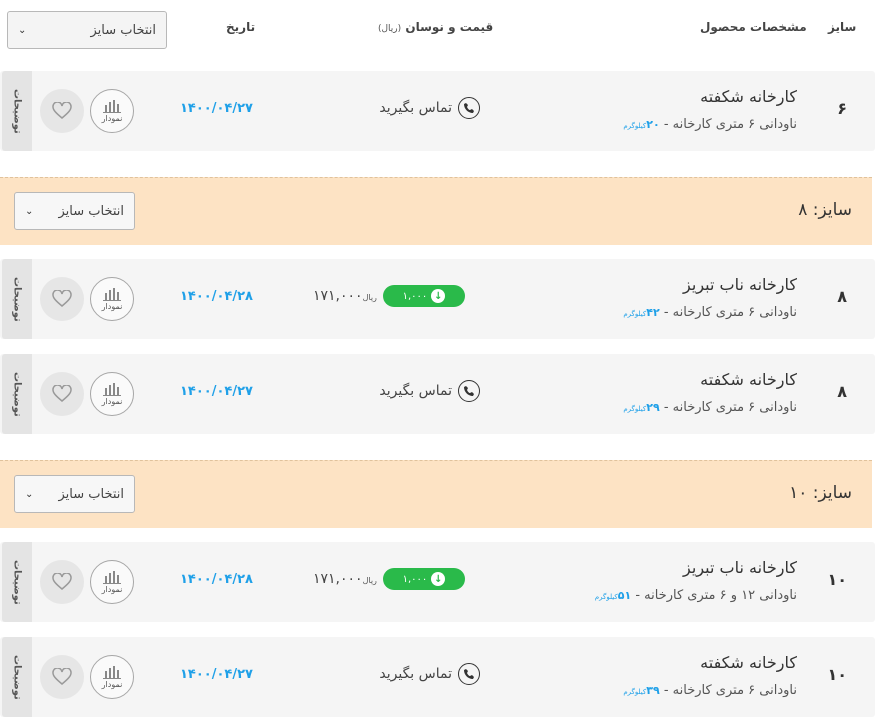 This screenshot has width=875, height=720. I want to click on header-price: قیمت و نوسان (ریال), so click(435, 27).